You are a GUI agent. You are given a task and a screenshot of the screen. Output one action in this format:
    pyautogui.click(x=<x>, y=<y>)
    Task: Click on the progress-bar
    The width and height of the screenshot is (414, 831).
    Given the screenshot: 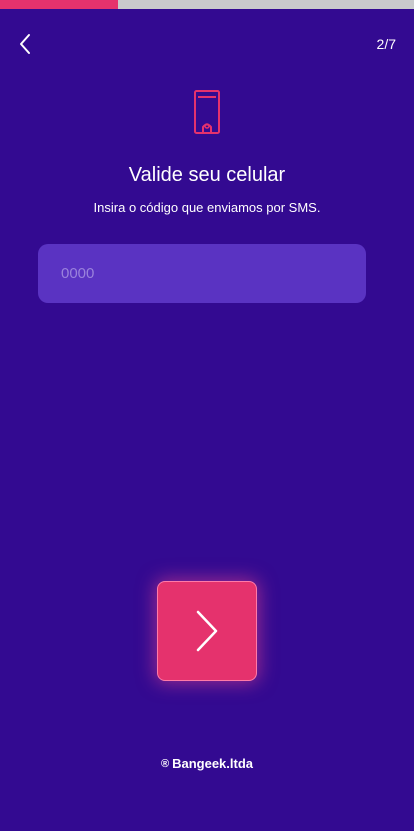 What is the action you would take?
    pyautogui.click(x=207, y=4)
    